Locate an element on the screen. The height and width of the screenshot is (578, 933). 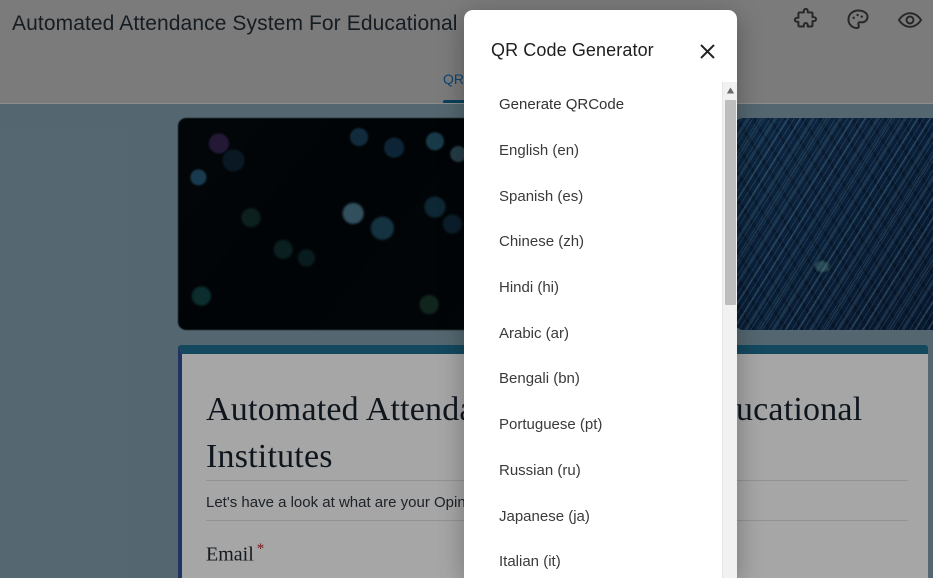
close-icon is located at coordinates (707, 51).